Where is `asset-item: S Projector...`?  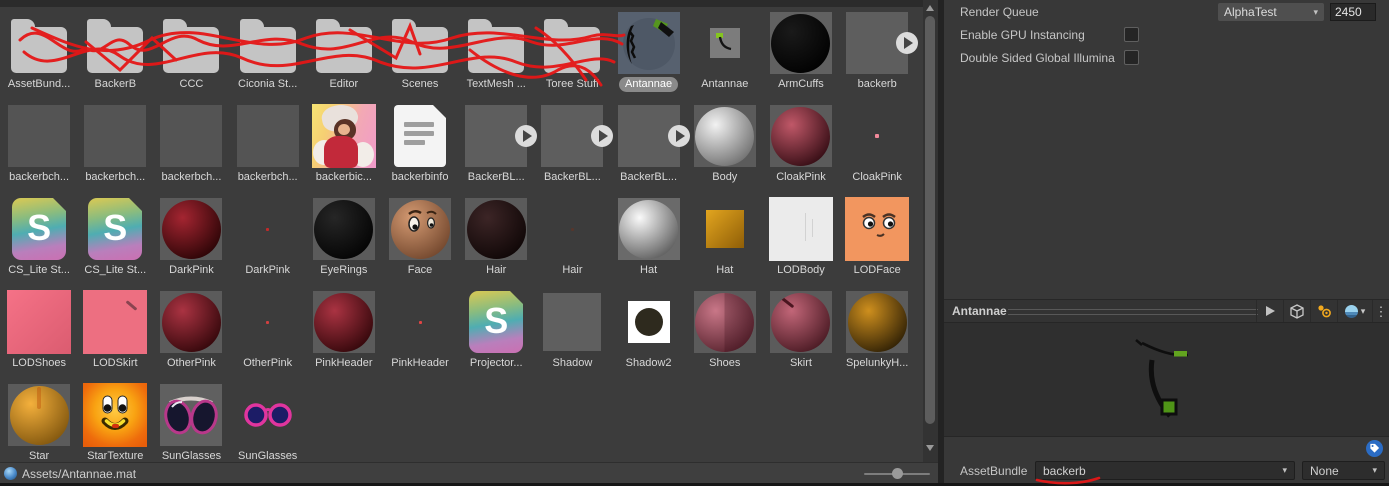 asset-item: S Projector... is located at coordinates (496, 333).